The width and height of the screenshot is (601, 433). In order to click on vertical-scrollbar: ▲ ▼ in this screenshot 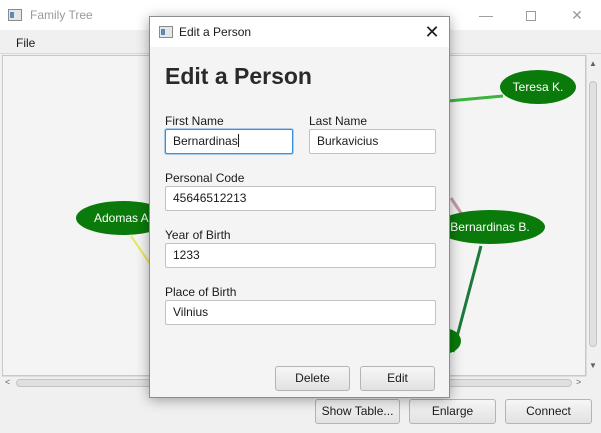, I will do `click(592, 215)`.